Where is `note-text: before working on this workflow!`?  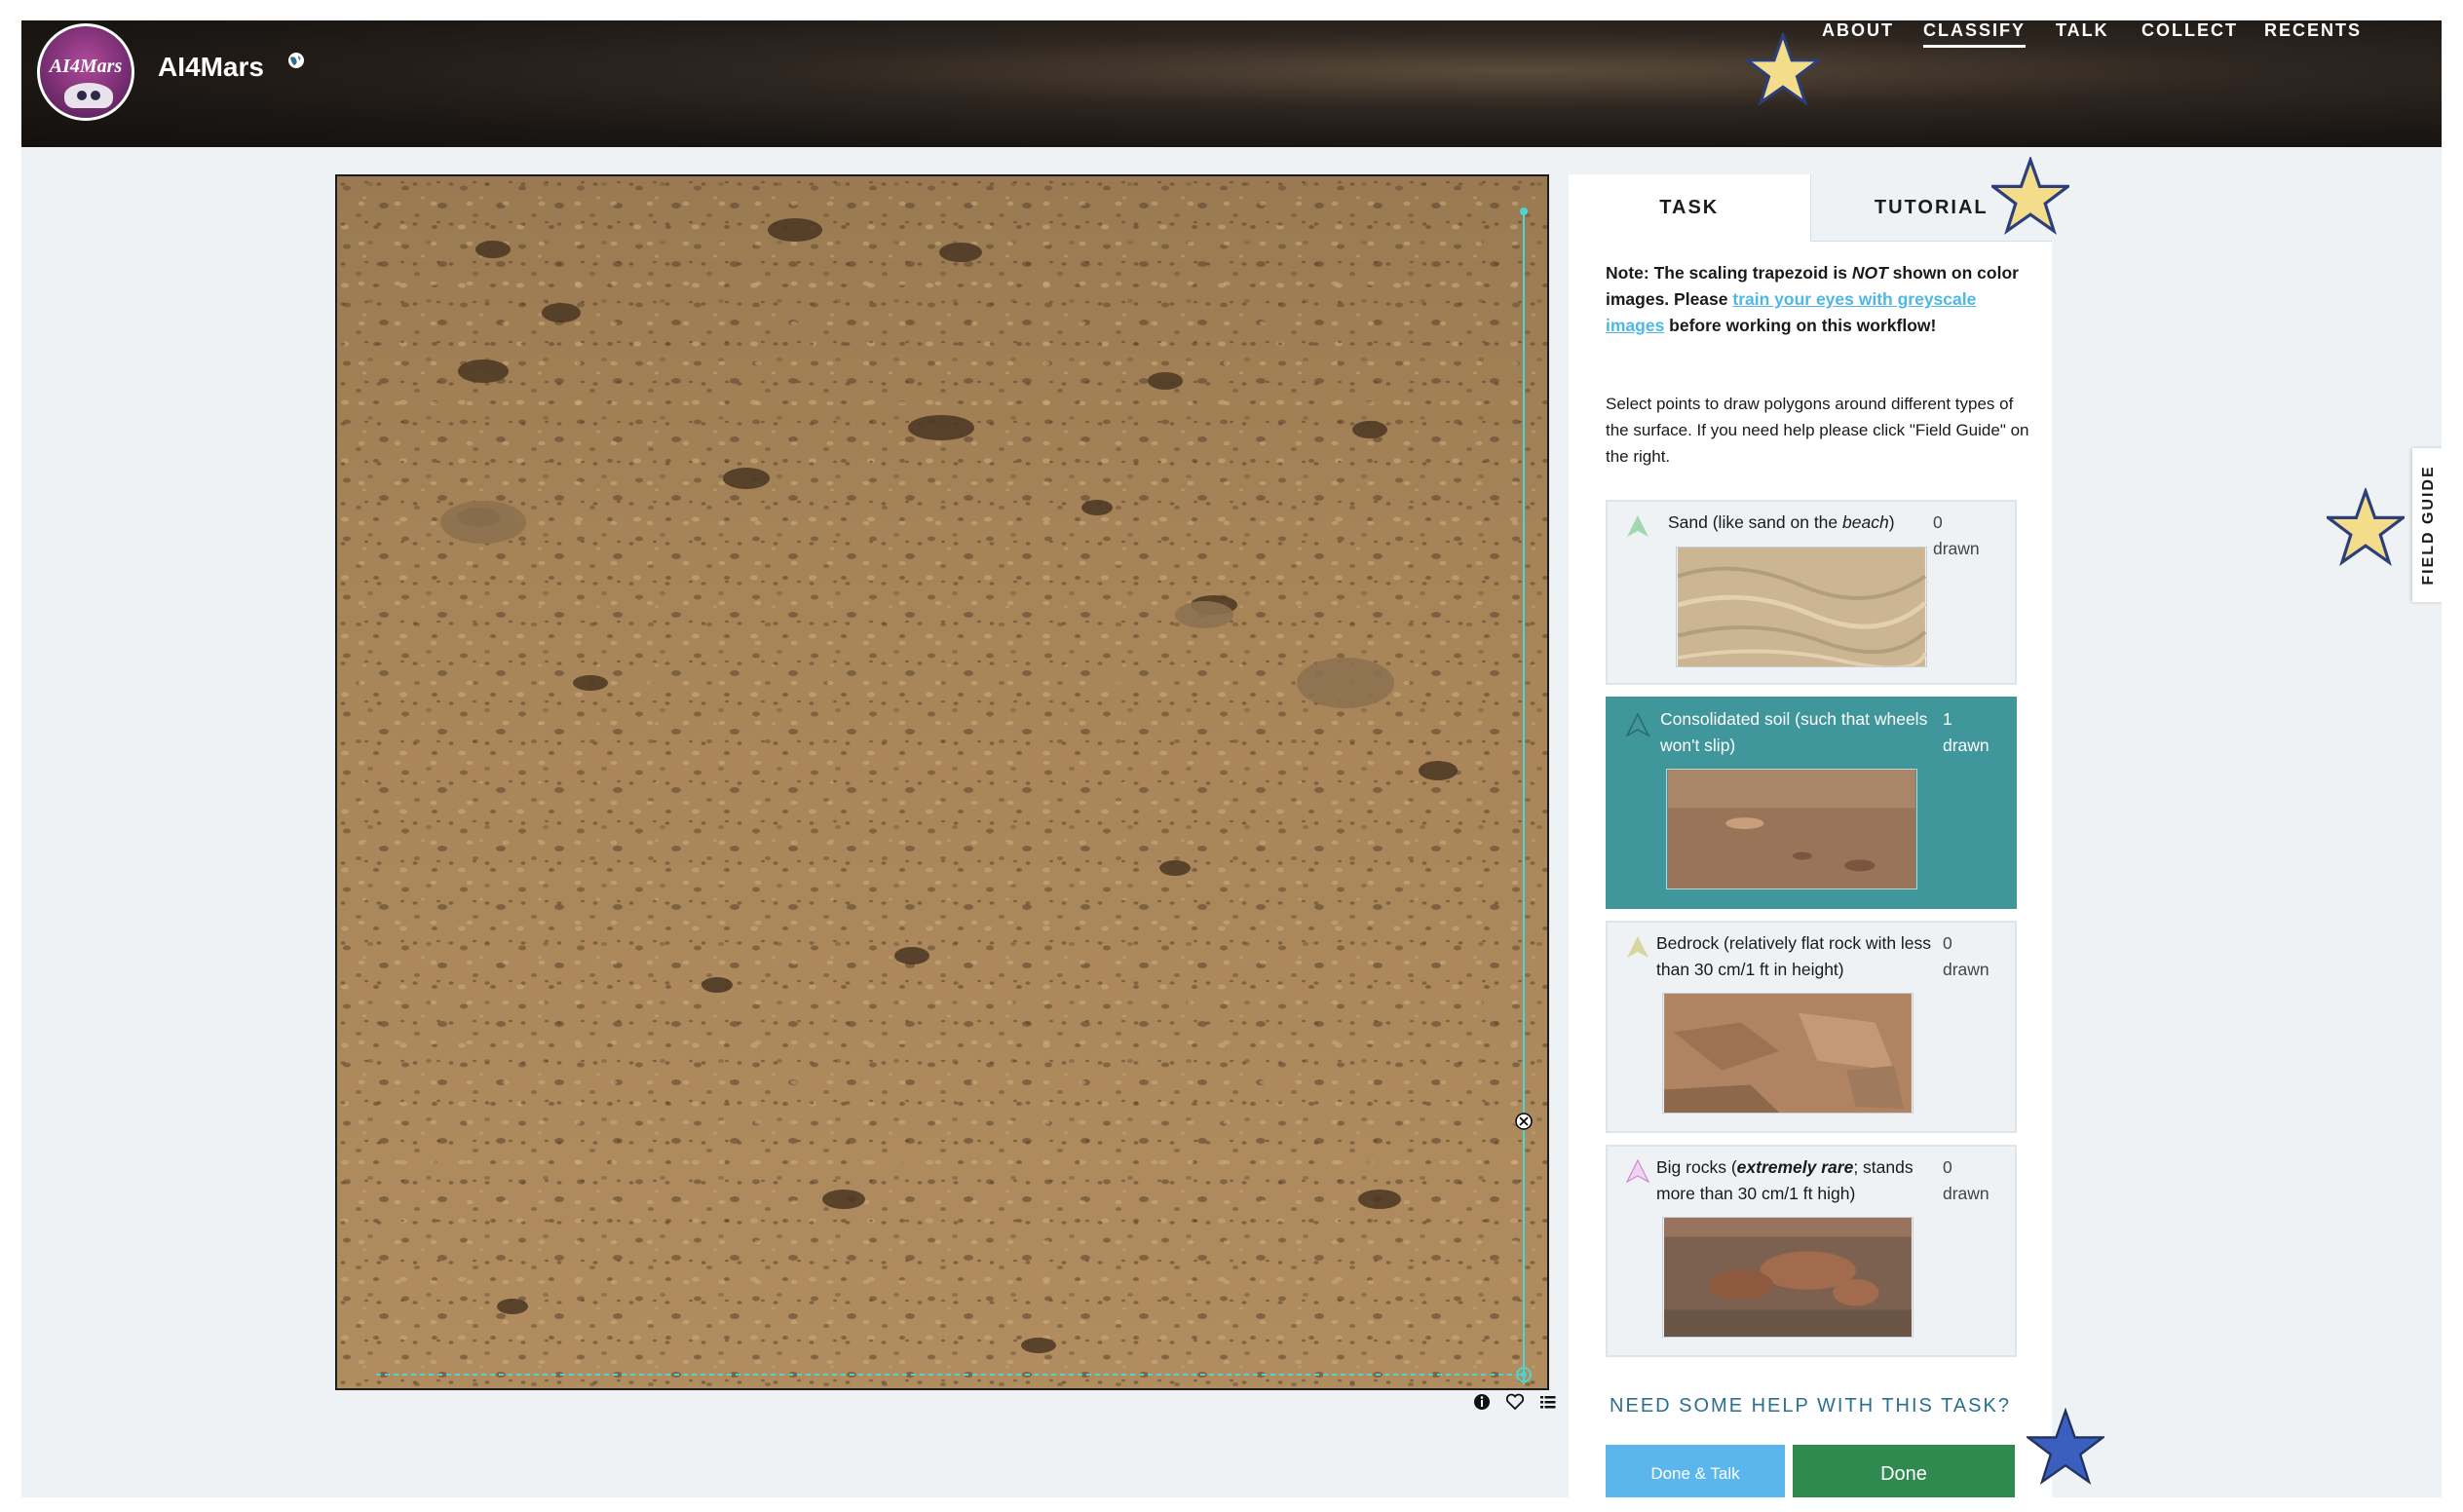 note-text: before working on this workflow! is located at coordinates (1800, 325).